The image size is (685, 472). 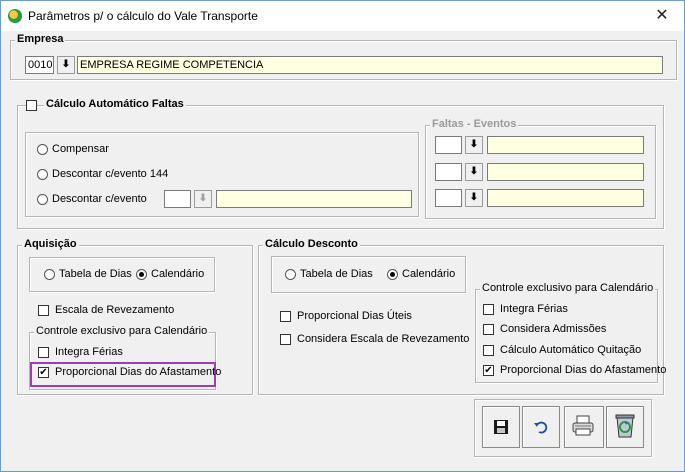 What do you see at coordinates (314, 199) in the screenshot?
I see `evento-desc-field` at bounding box center [314, 199].